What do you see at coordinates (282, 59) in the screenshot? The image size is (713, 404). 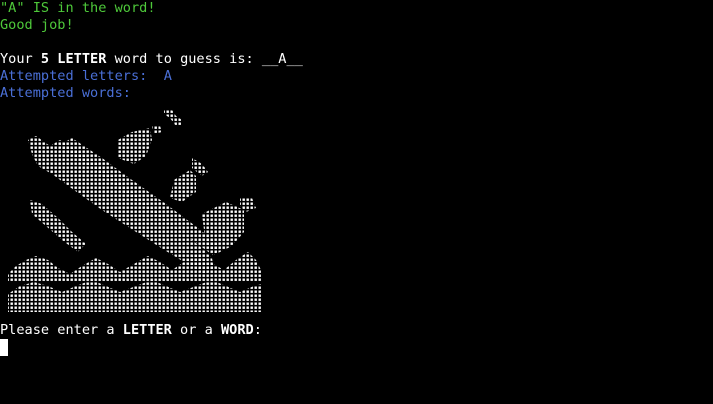 I see `masked-word: __A__` at bounding box center [282, 59].